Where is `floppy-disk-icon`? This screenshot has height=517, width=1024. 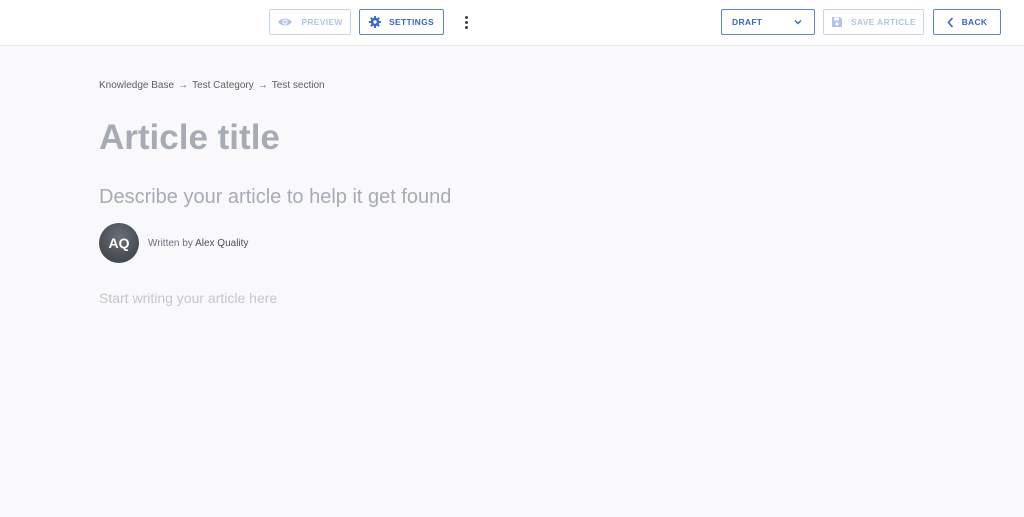 floppy-disk-icon is located at coordinates (837, 22).